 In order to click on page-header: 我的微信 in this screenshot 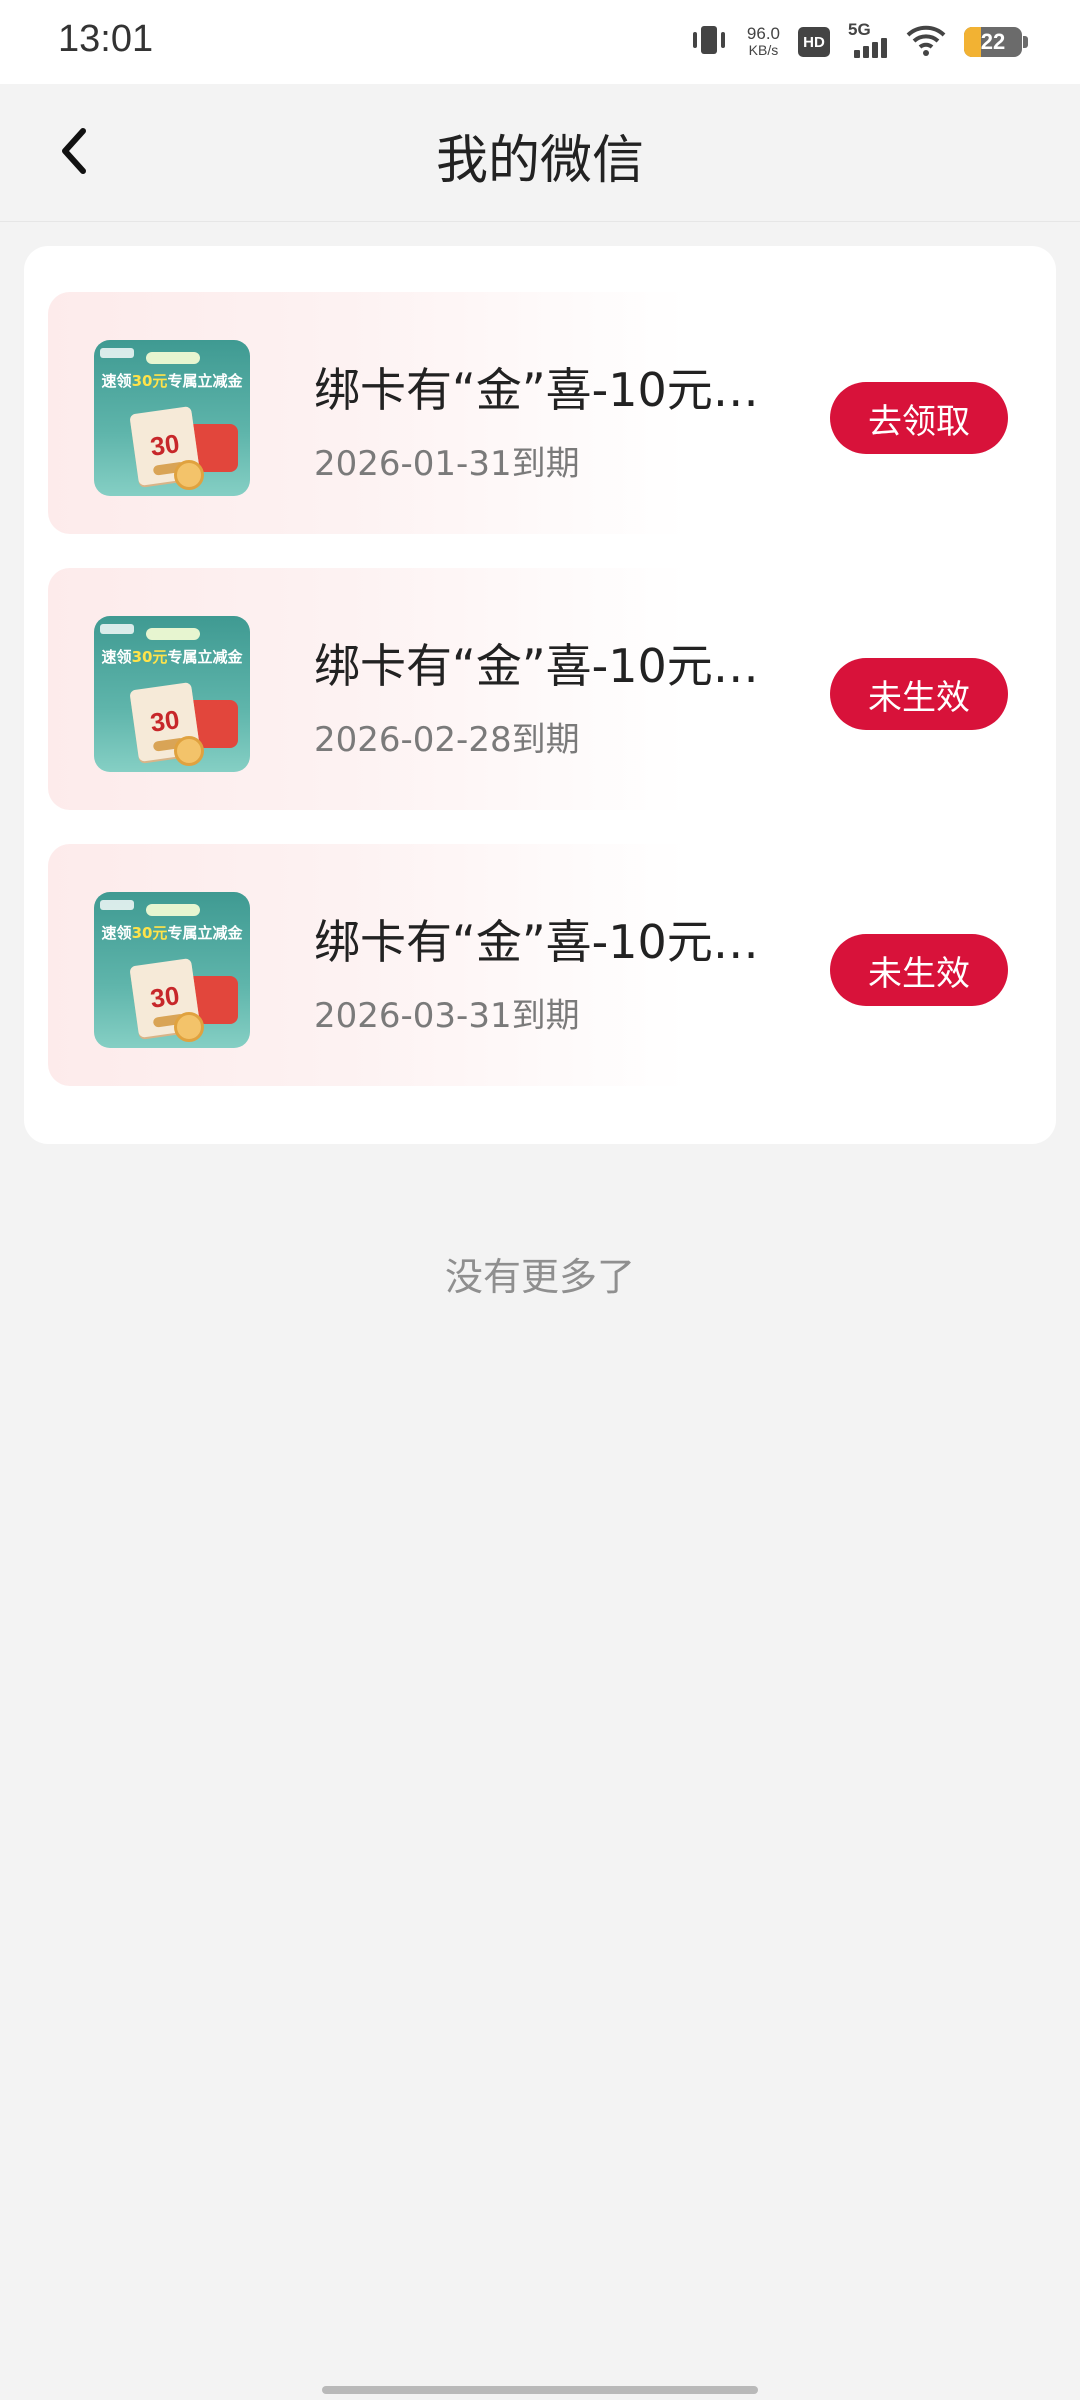, I will do `click(540, 153)`.